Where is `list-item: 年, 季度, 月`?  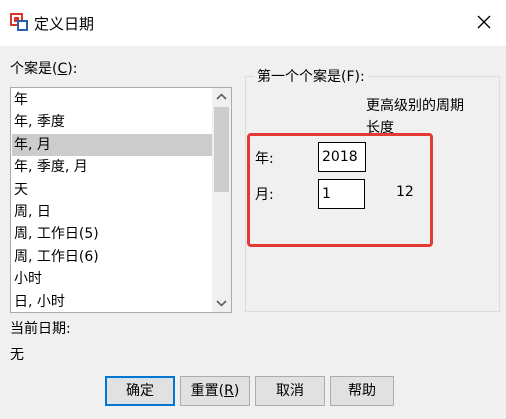 list-item: 年, 季度, 月 is located at coordinates (112, 167).